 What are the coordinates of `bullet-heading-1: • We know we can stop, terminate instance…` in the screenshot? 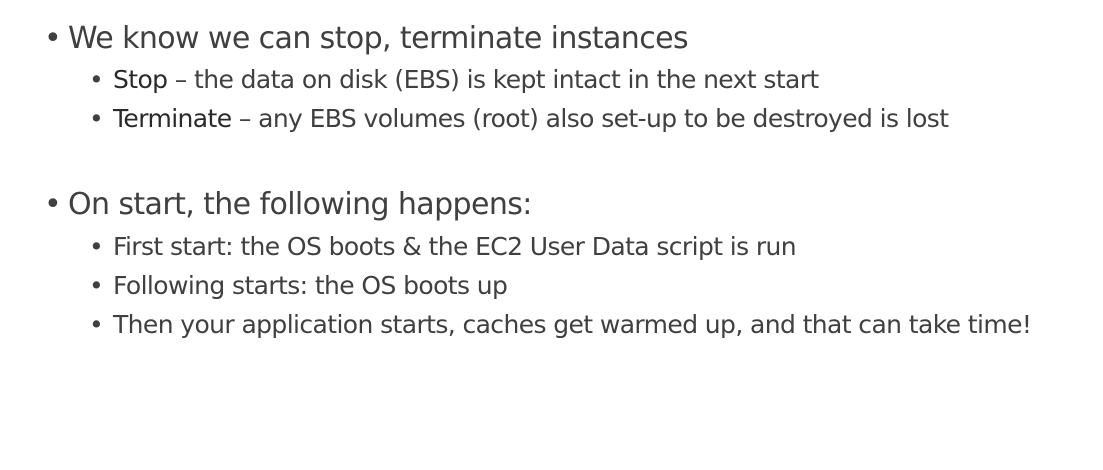 It's located at (366, 39).